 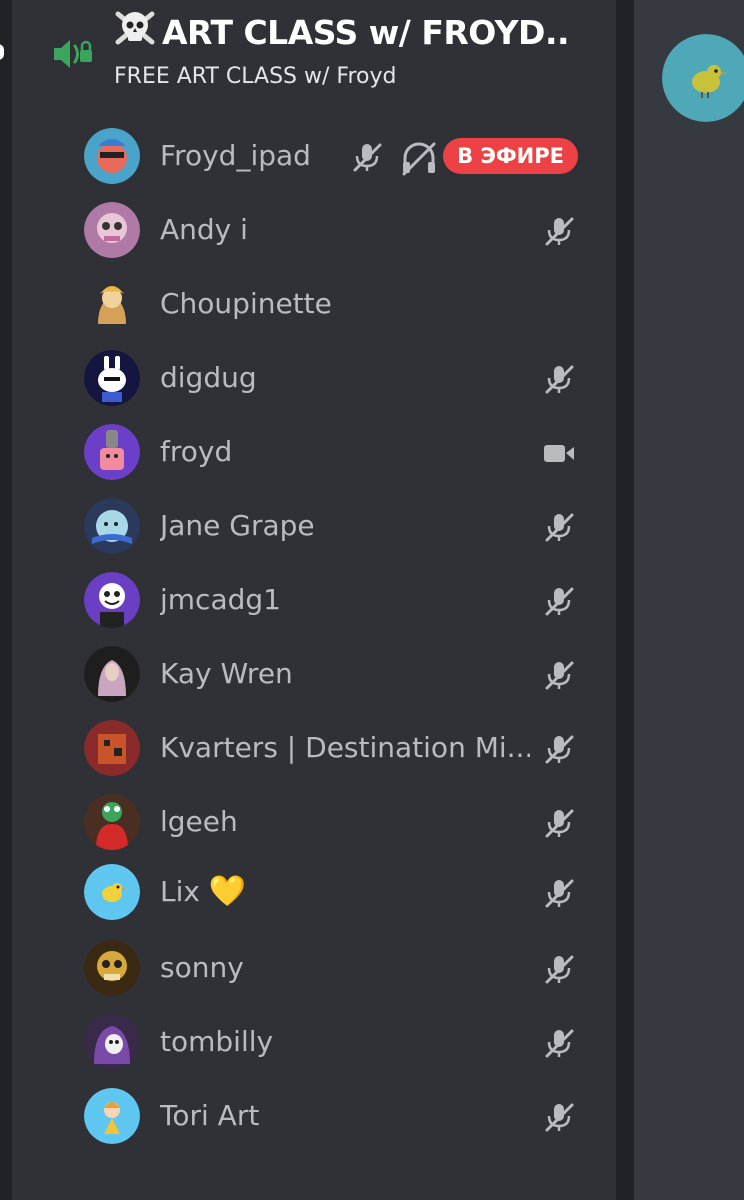 I want to click on yellow-heart-icon: 💛, so click(x=227, y=891).